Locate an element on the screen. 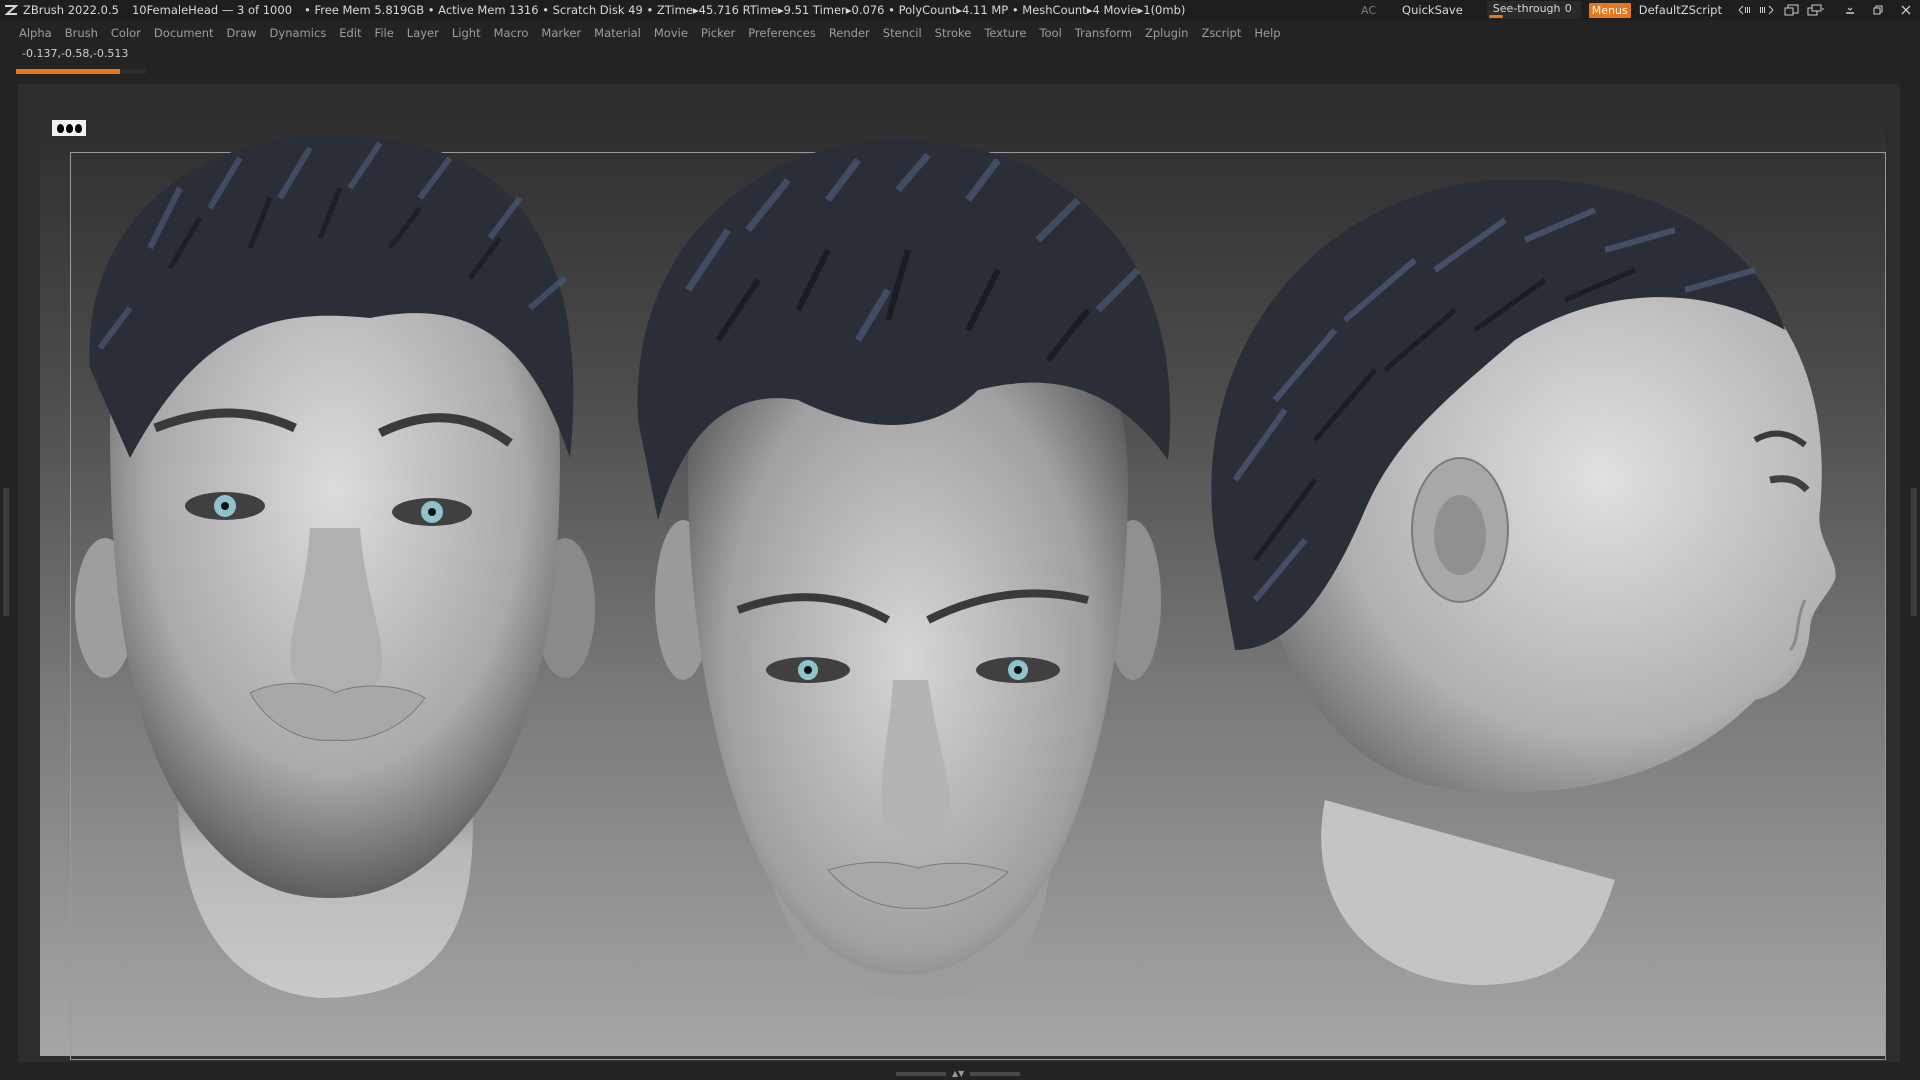 The height and width of the screenshot is (1080, 1920). see-through-slider: See-through 0 is located at coordinates (1533, 10).